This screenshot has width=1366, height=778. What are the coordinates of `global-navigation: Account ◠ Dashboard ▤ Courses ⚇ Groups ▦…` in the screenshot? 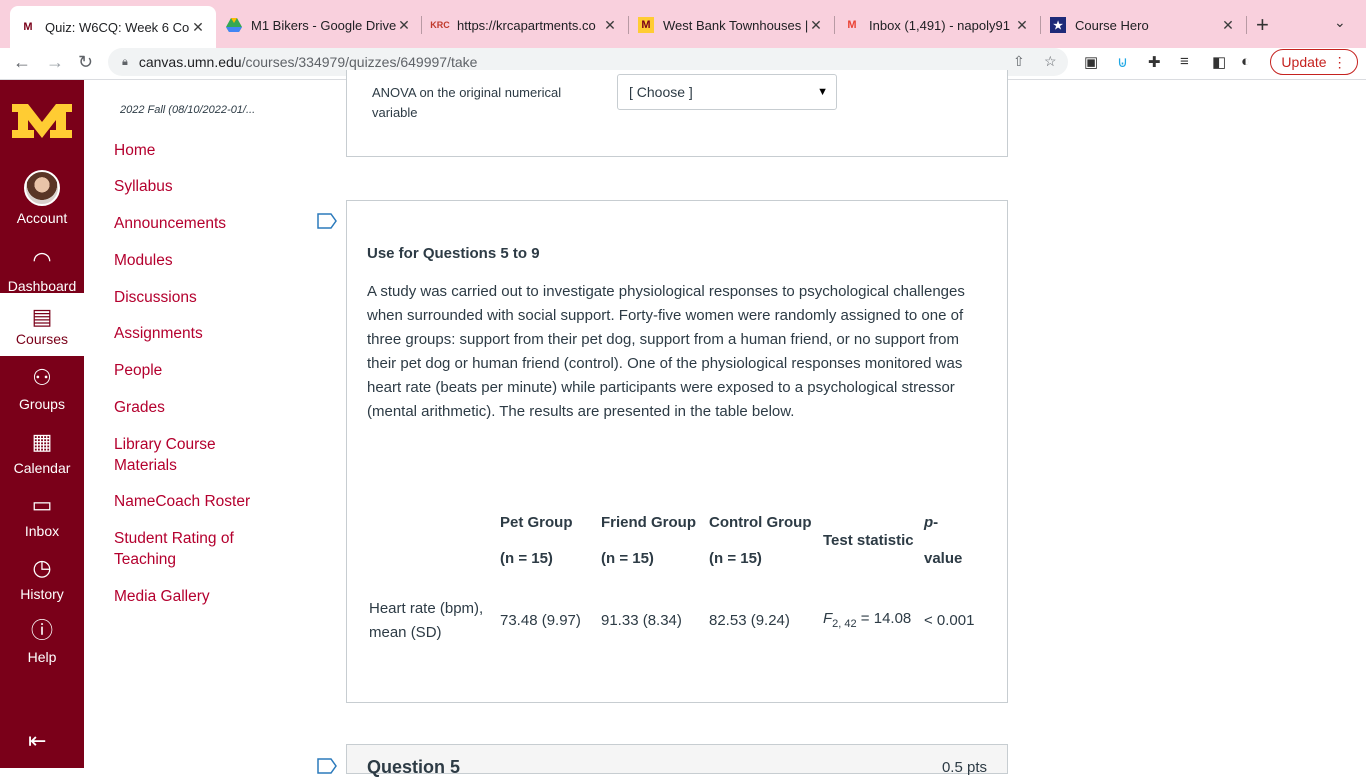 It's located at (42, 424).